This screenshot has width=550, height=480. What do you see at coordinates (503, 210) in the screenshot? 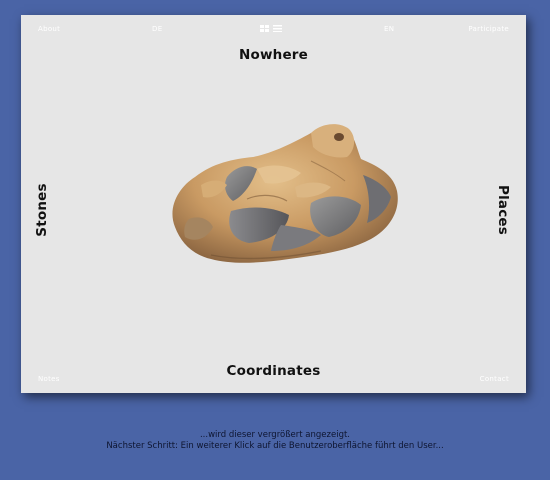
I see `nav-places: Places` at bounding box center [503, 210].